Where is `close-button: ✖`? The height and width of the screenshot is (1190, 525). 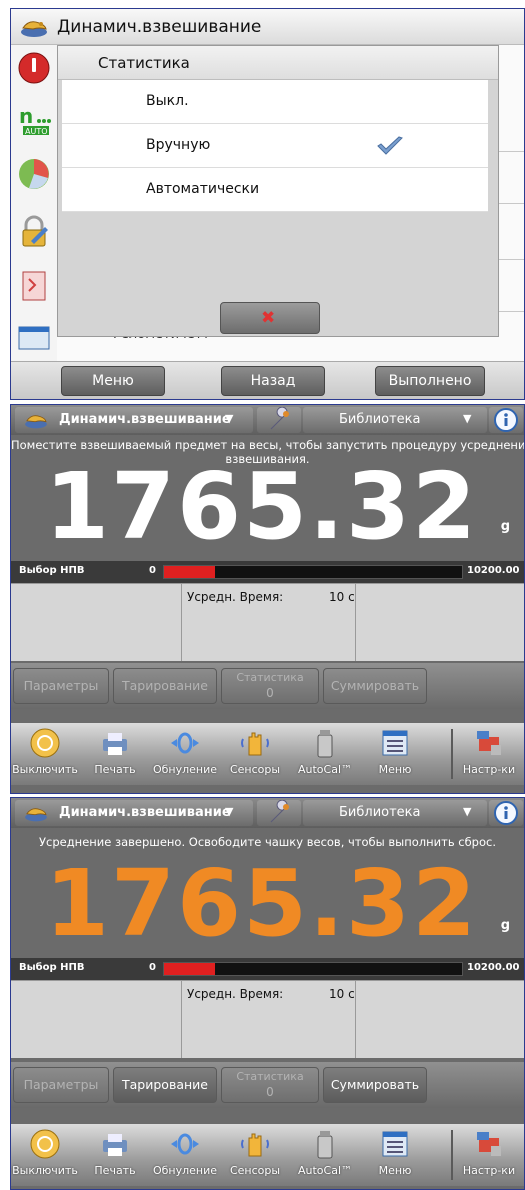 close-button: ✖ is located at coordinates (270, 318).